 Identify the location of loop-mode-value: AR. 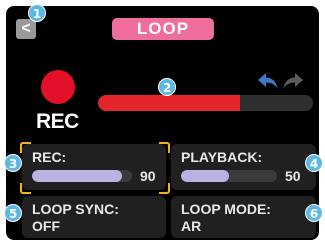
(191, 226).